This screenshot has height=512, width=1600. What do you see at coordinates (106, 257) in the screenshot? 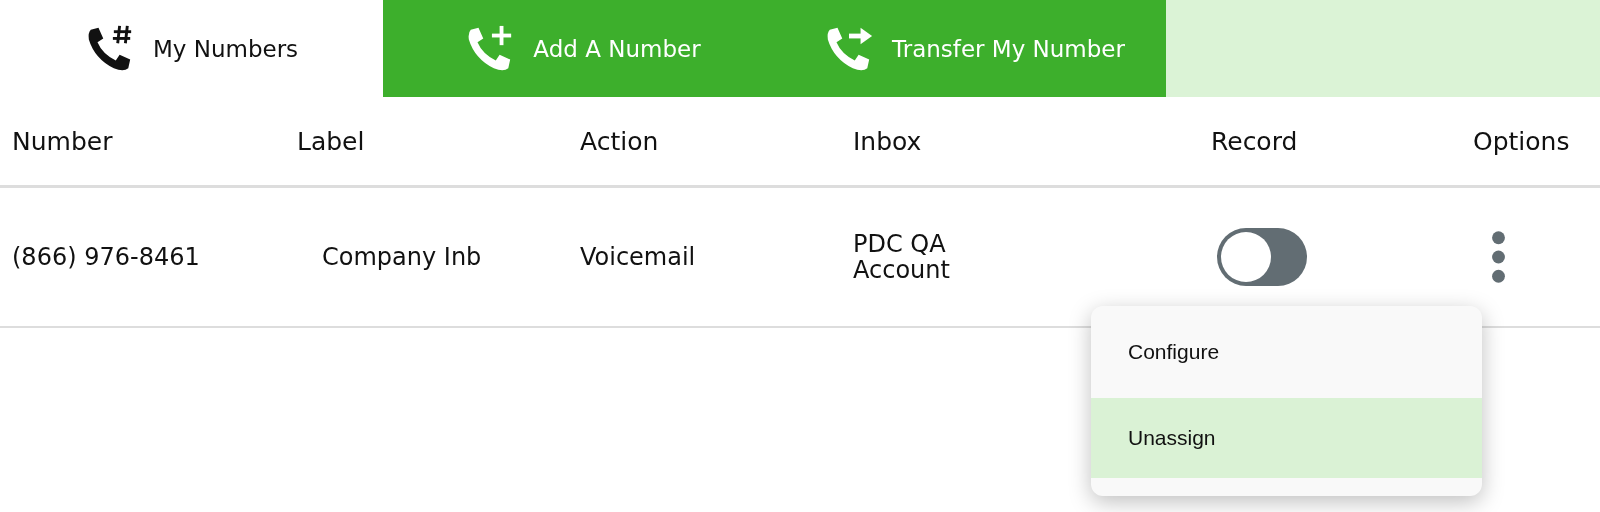
I see `table-cell-text: (866) 976-8461` at bounding box center [106, 257].